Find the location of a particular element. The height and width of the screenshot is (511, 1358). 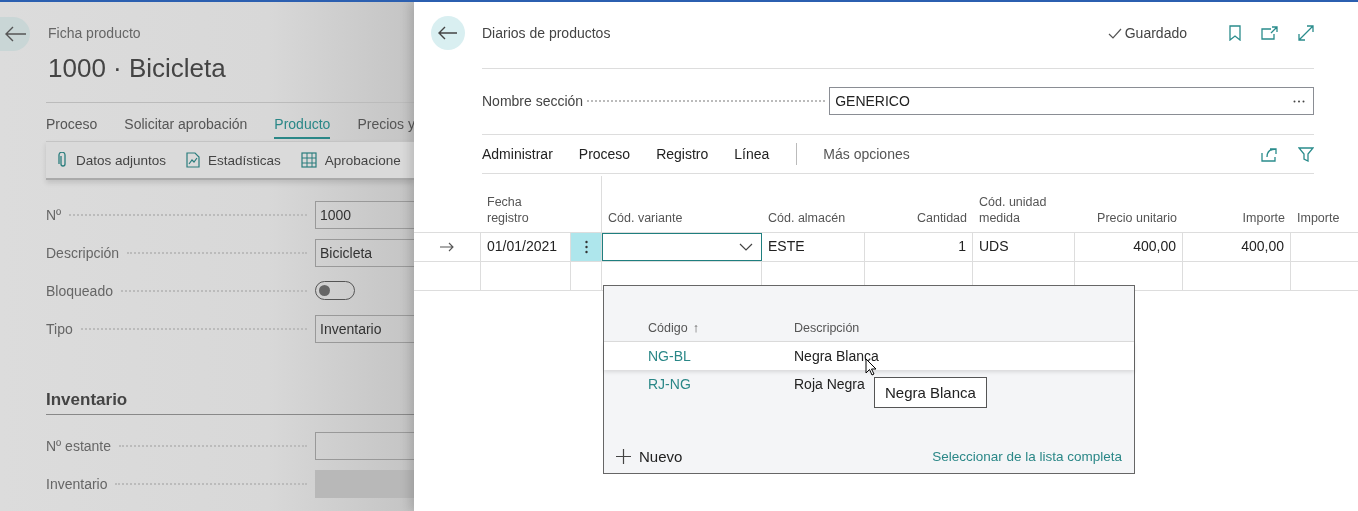

share-icon is located at coordinates (1269, 154).